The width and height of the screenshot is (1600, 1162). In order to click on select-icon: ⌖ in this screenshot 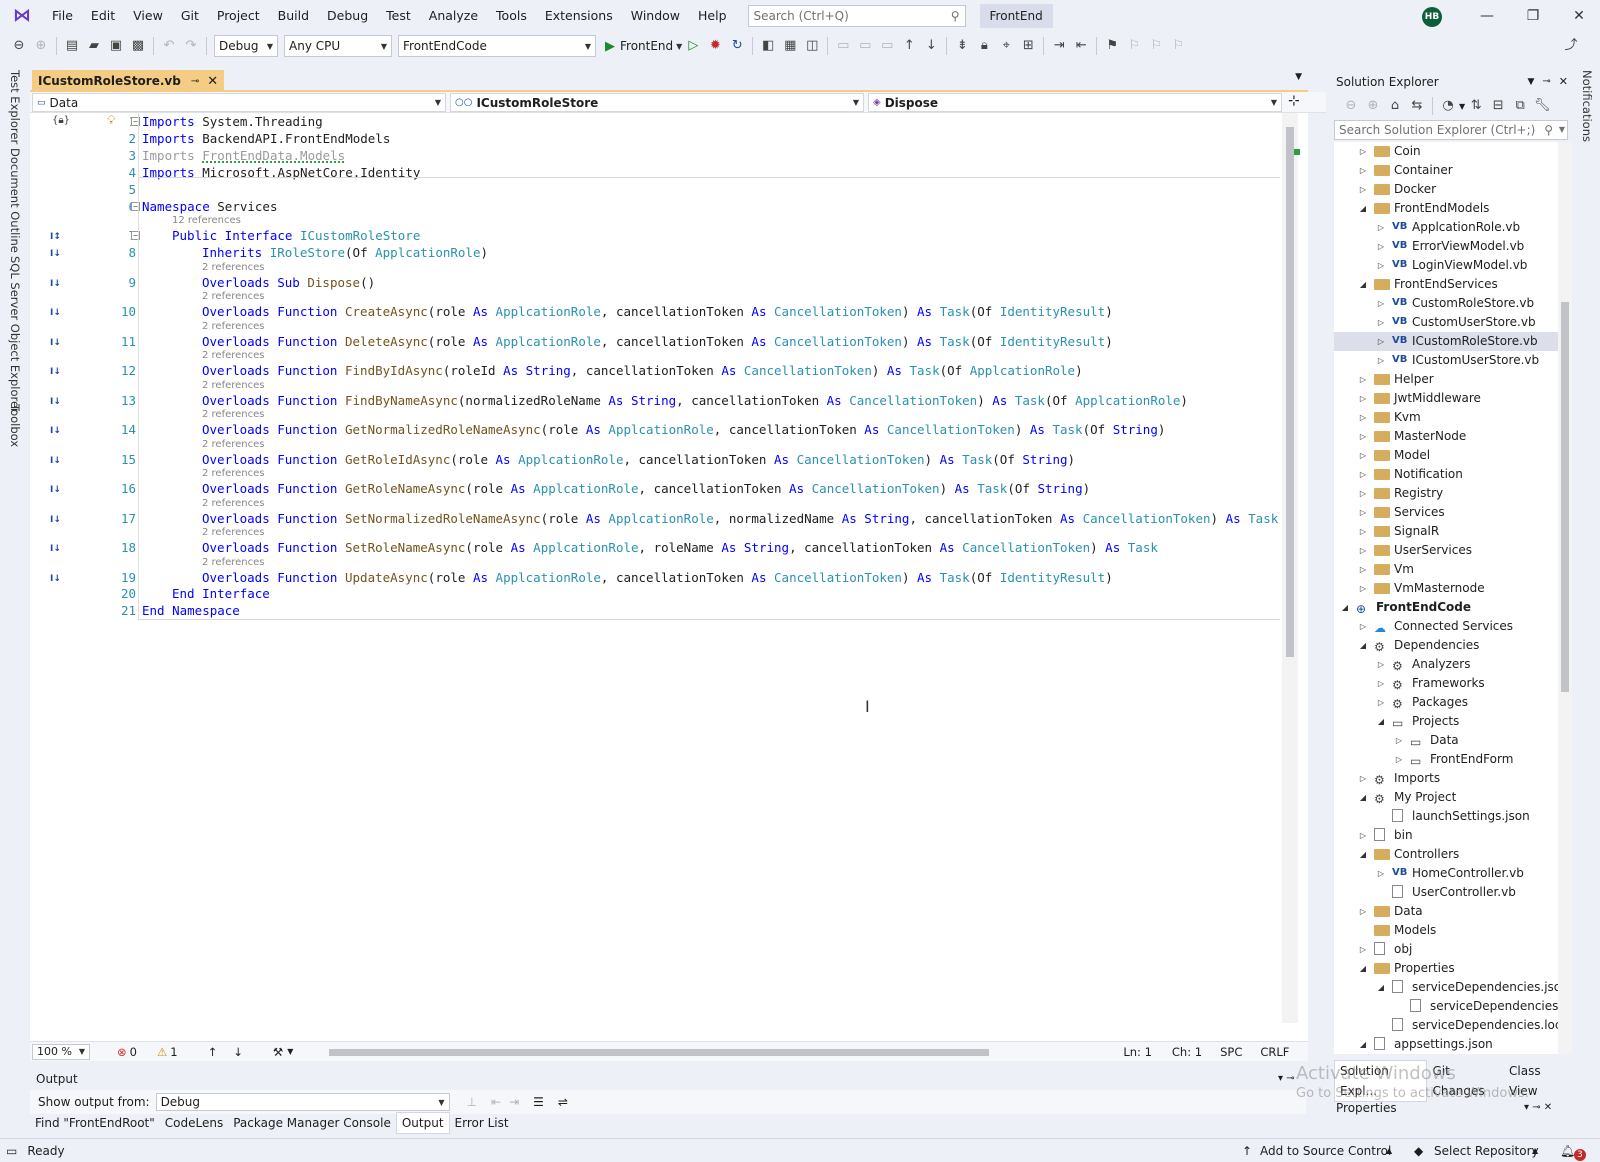, I will do `click(1006, 46)`.